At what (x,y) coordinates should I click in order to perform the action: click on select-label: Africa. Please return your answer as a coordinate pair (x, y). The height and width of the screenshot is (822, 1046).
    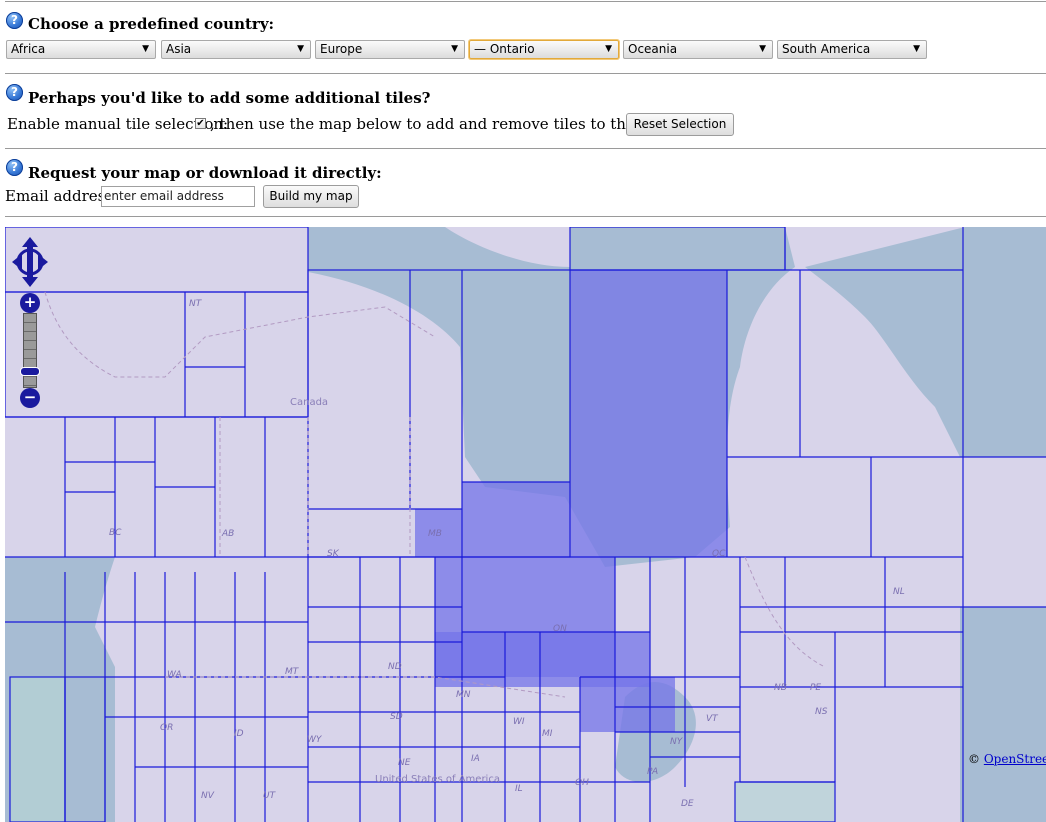
    Looking at the image, I should click on (28, 49).